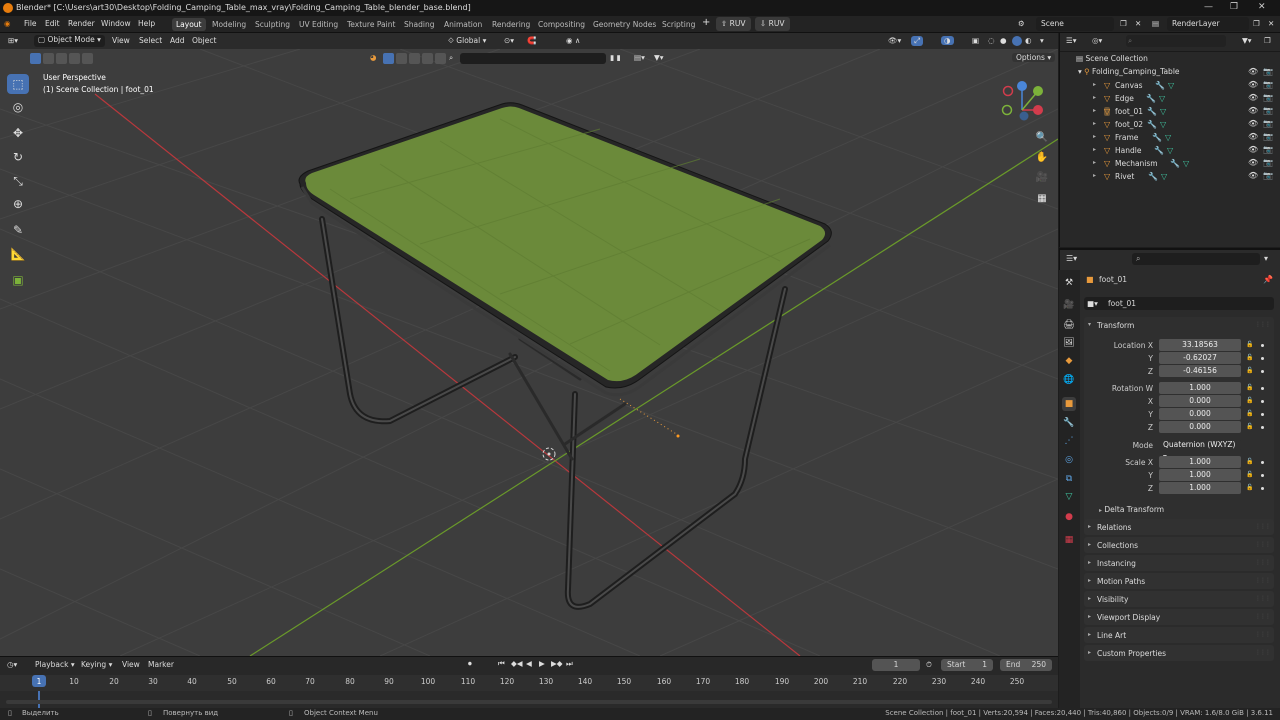  I want to click on prev-keyframe-icon: ◆◀, so click(517, 663).